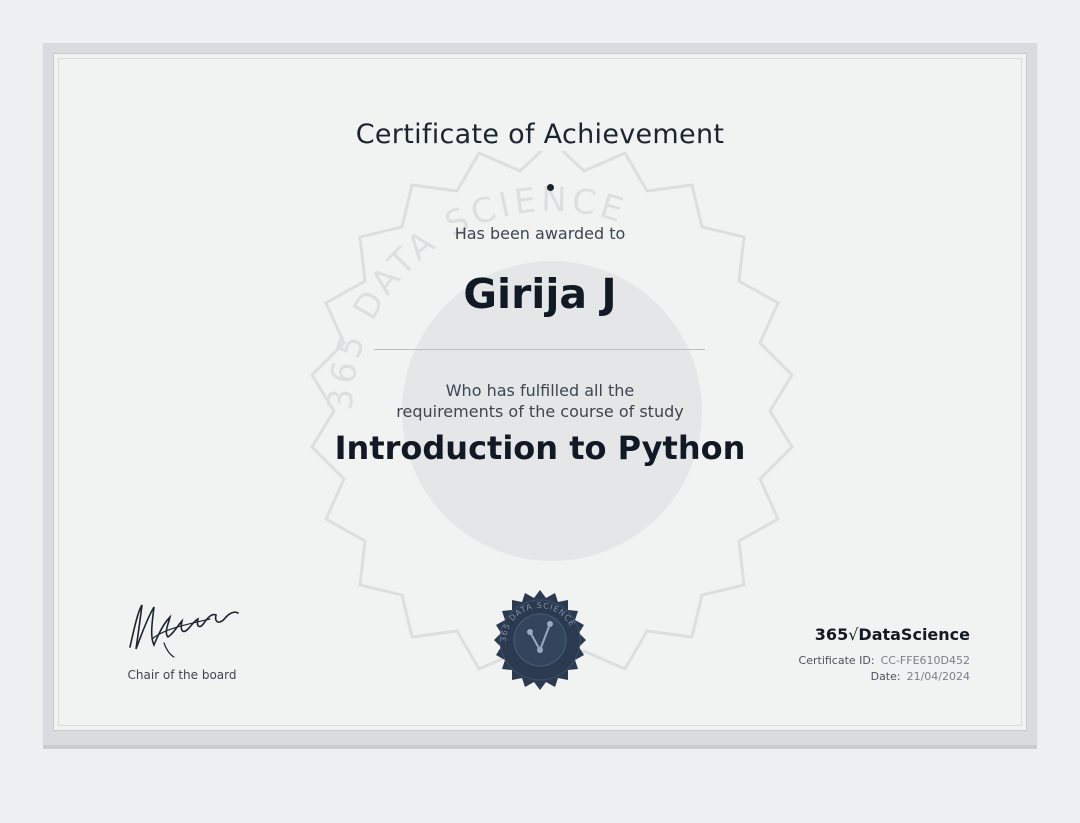 Image resolution: width=1080 pixels, height=823 pixels. What do you see at coordinates (540, 134) in the screenshot?
I see `certificate-title: Certificate of Achievement` at bounding box center [540, 134].